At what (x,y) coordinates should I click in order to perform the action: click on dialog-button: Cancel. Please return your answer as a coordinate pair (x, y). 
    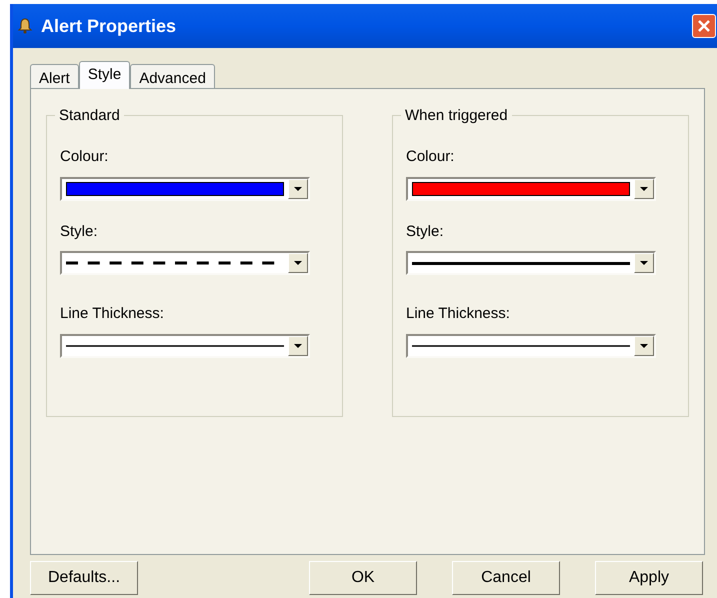
    Looking at the image, I should click on (506, 578).